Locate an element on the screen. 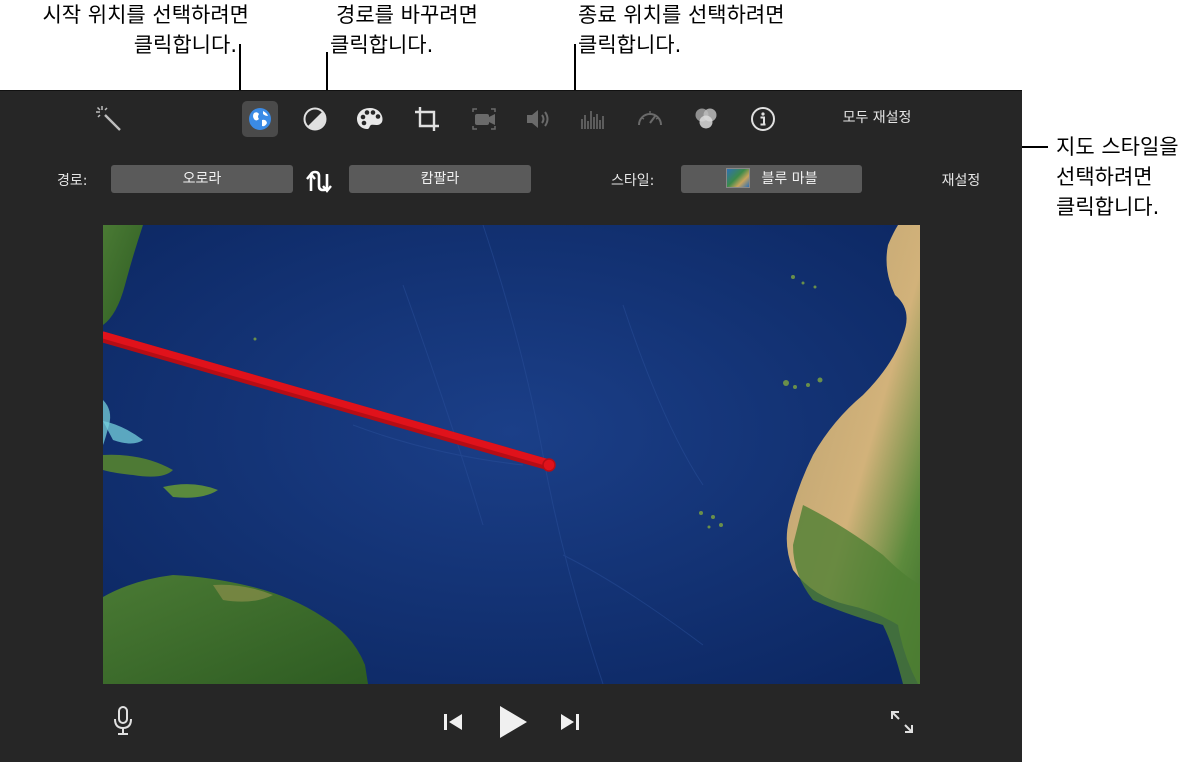  previous-button is located at coordinates (453, 722).